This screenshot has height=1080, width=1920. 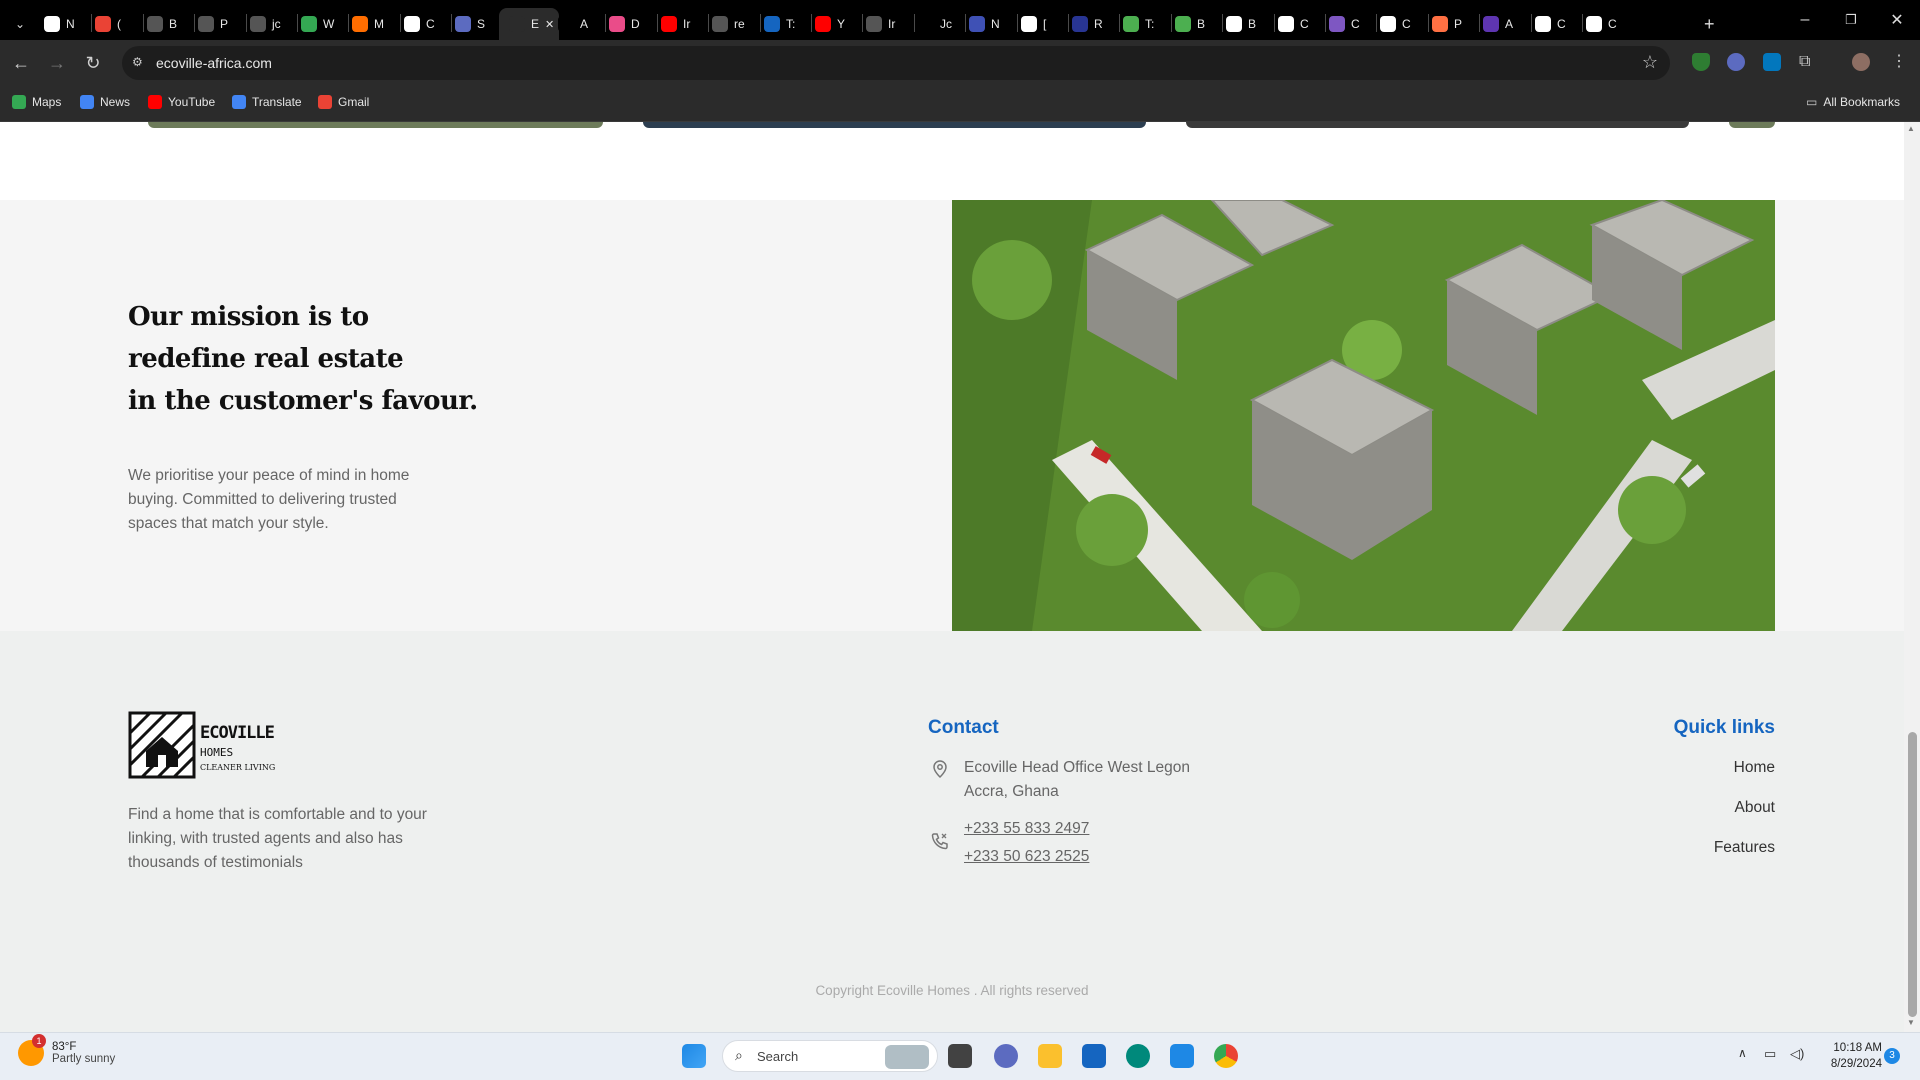 What do you see at coordinates (1714, 24) in the screenshot?
I see `new-tab-button: +` at bounding box center [1714, 24].